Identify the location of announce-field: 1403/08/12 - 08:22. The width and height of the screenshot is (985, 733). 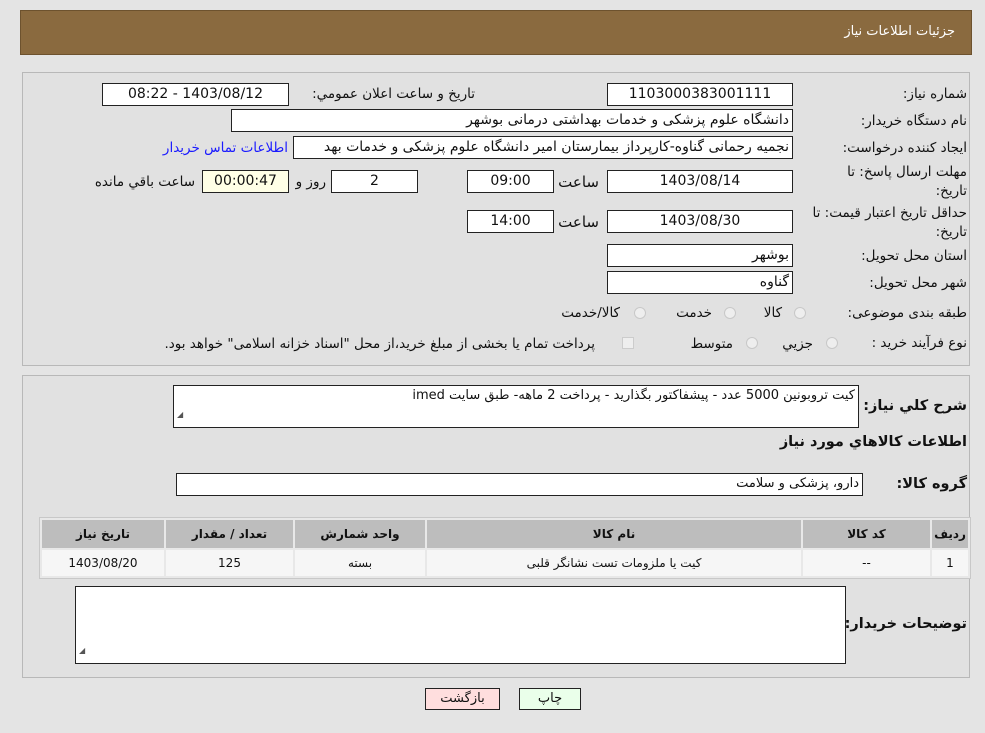
(195, 94).